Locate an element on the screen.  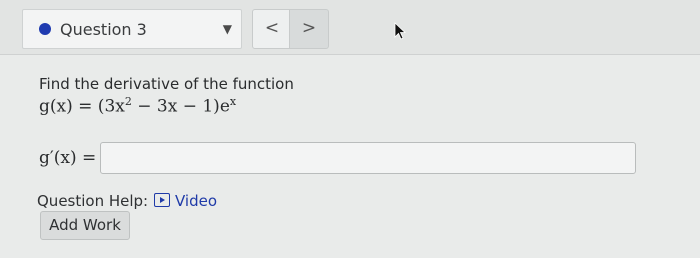
next-question-button: > is located at coordinates (309, 29).